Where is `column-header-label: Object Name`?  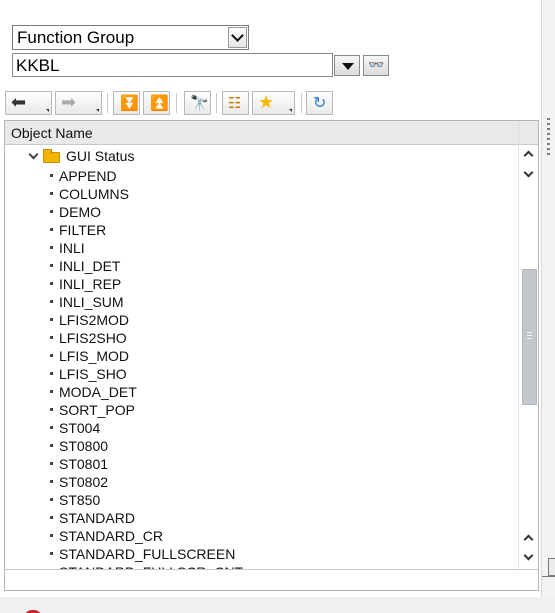
column-header-label: Object Name is located at coordinates (52, 133).